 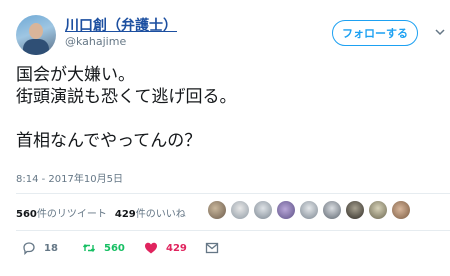 What do you see at coordinates (89, 248) in the screenshot?
I see `retweet-icon` at bounding box center [89, 248].